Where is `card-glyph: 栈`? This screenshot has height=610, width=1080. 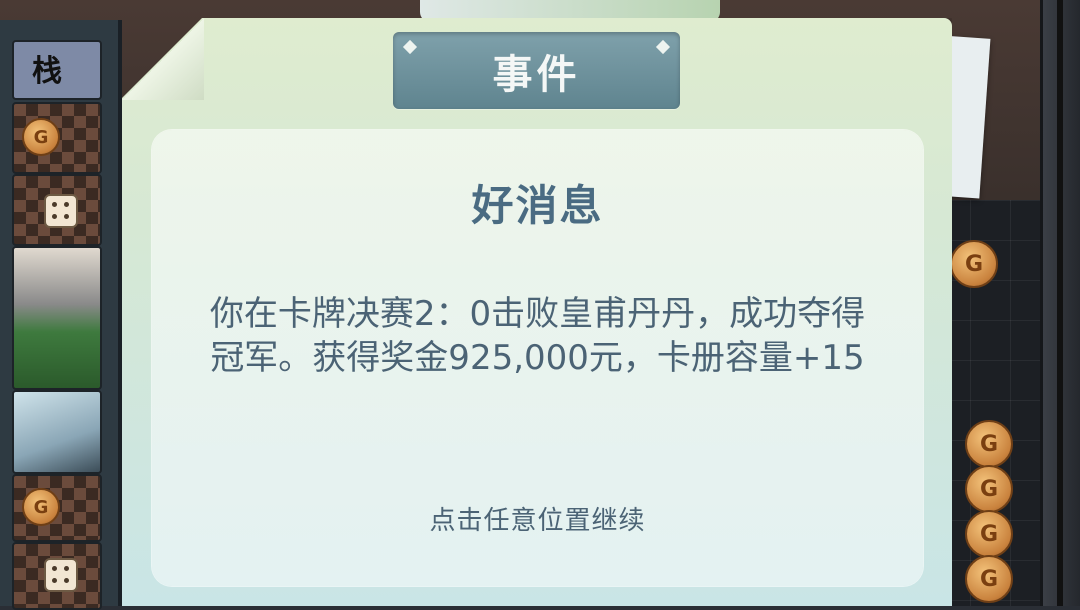 card-glyph: 栈 is located at coordinates (57, 70).